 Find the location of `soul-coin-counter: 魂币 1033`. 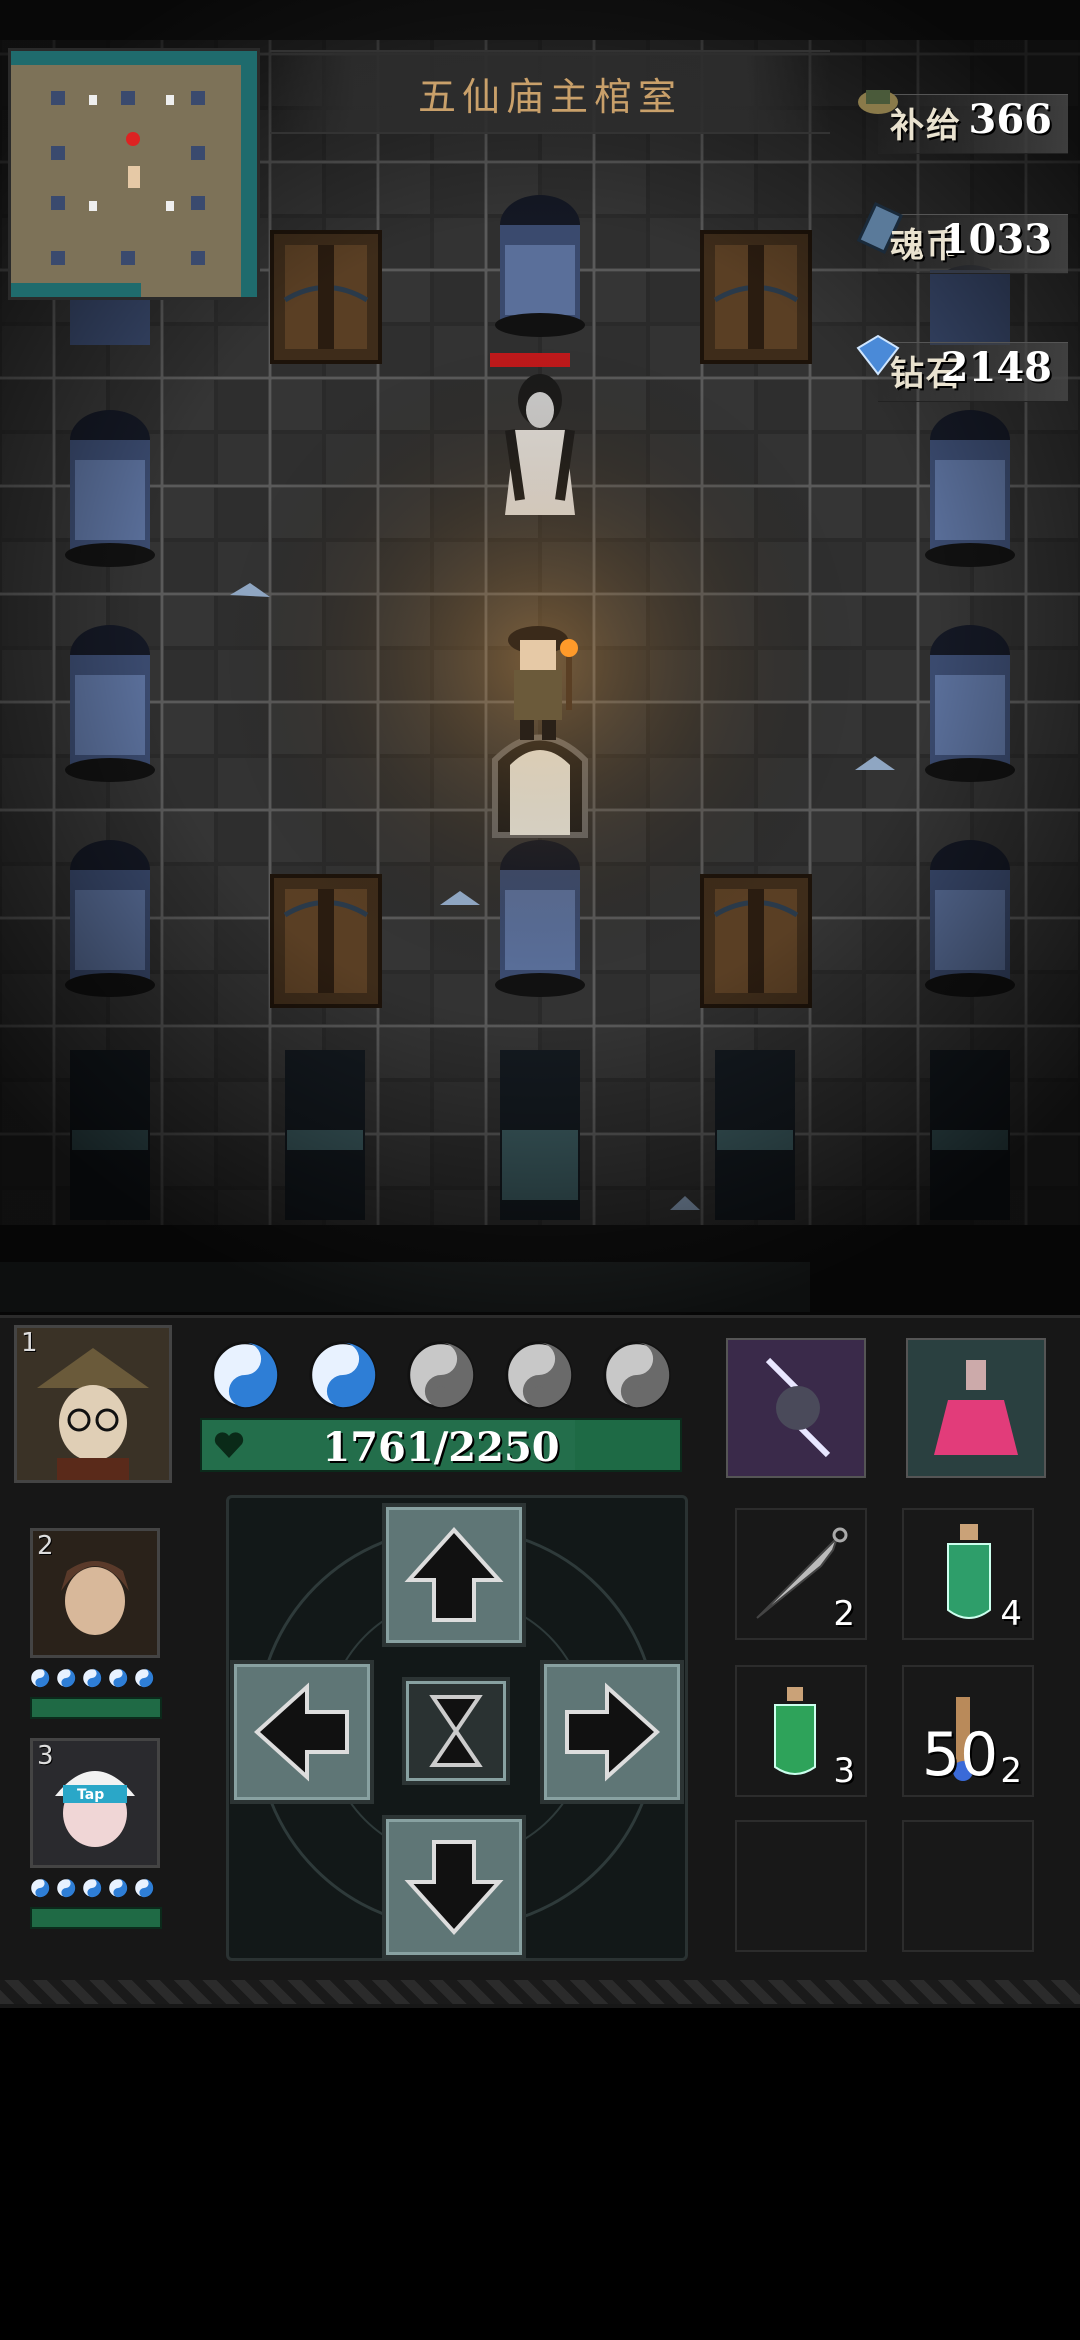

soul-coin-counter: 魂币 1033 is located at coordinates (958, 243).